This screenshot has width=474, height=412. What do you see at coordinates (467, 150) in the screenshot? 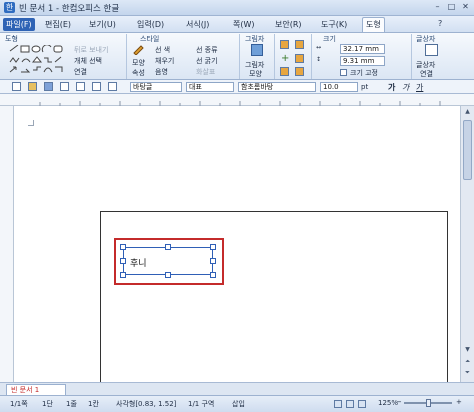
I see `scroll-thumb` at bounding box center [467, 150].